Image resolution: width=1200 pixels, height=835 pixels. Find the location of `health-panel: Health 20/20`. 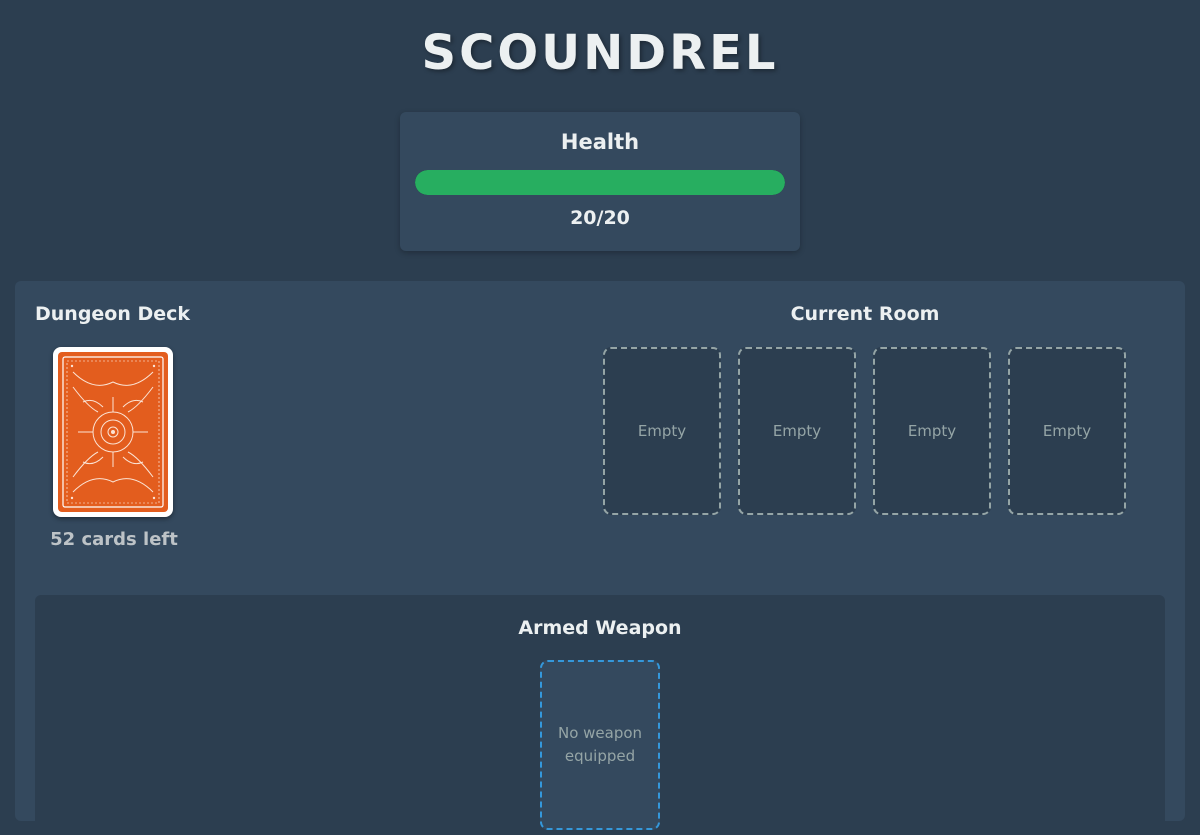

health-panel: Health 20/20 is located at coordinates (600, 181).